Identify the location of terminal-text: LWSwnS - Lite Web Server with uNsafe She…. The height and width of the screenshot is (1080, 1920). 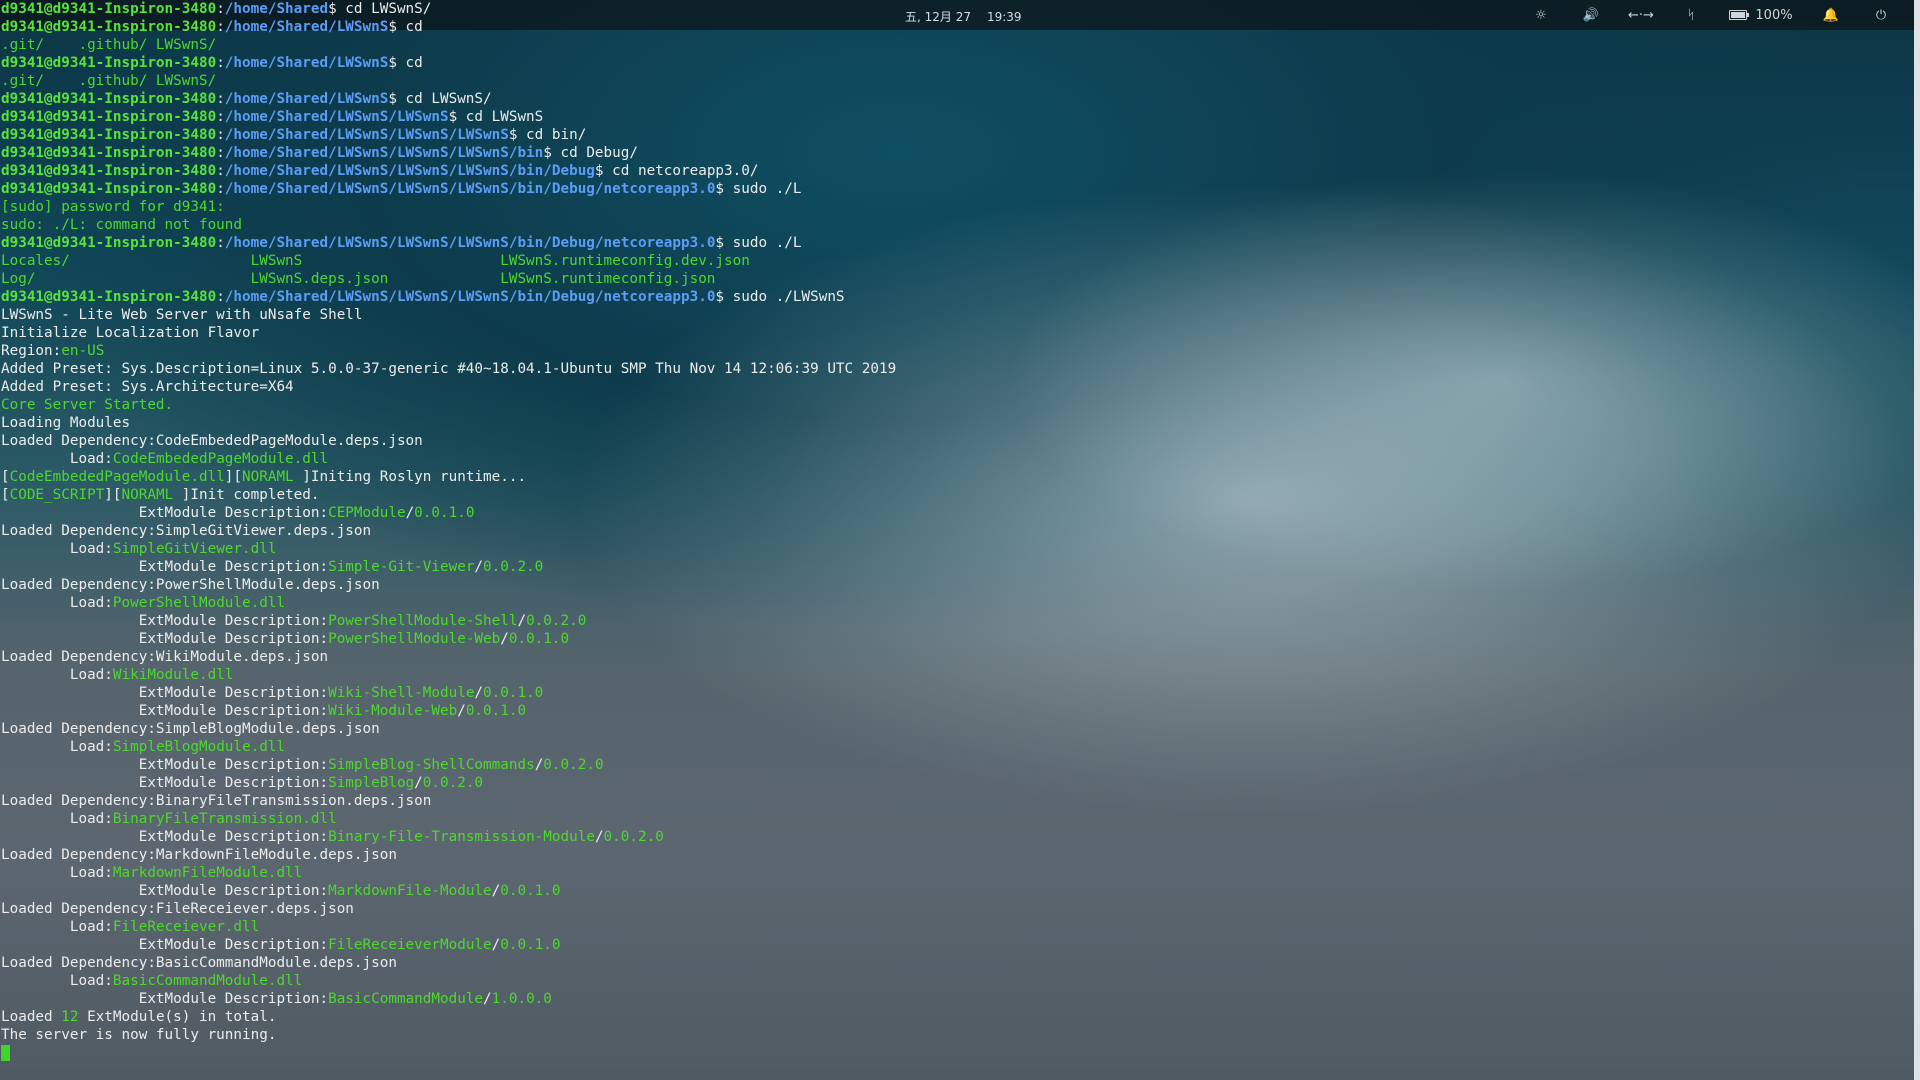
(182, 315).